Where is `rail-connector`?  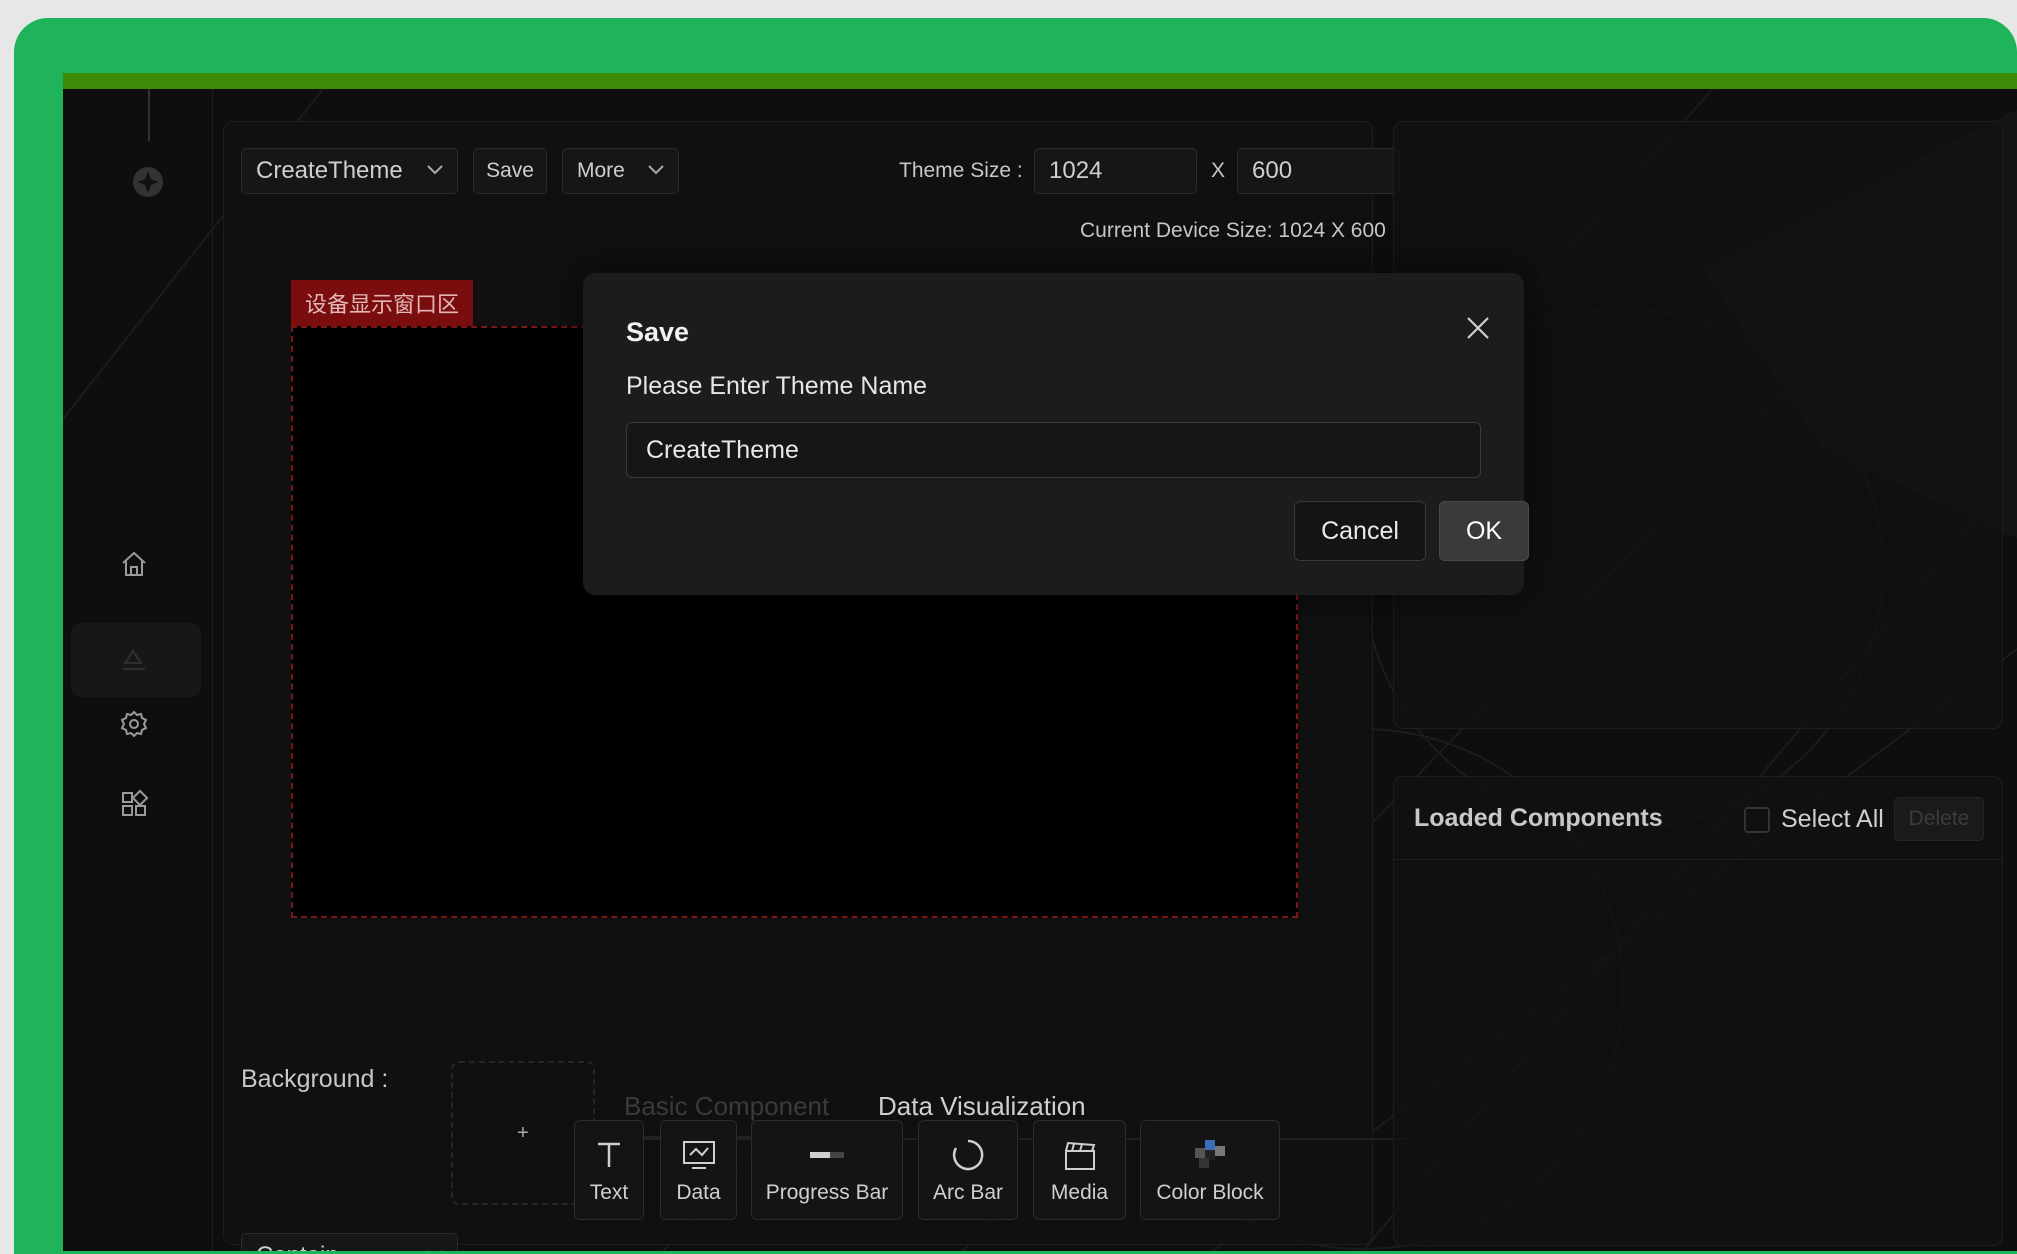
rail-connector is located at coordinates (149, 115).